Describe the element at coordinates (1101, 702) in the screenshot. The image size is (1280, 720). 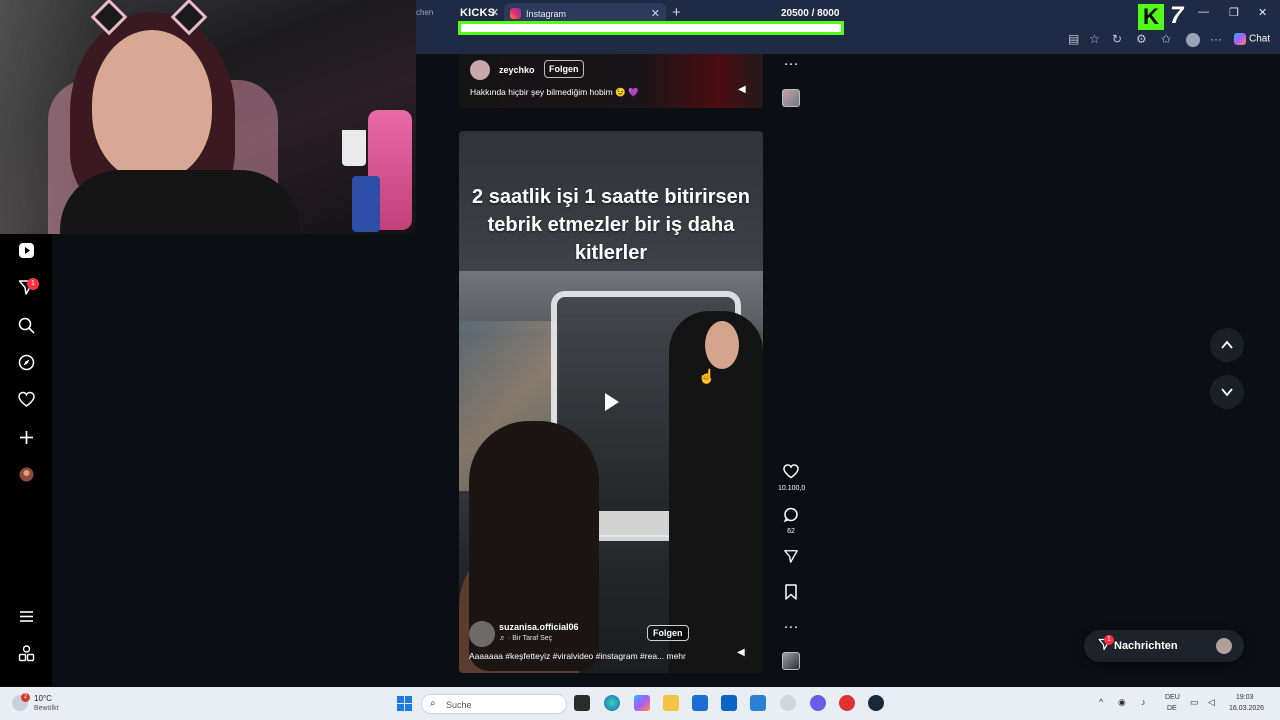
I see `tray-chevron-up-icon: ^` at that location.